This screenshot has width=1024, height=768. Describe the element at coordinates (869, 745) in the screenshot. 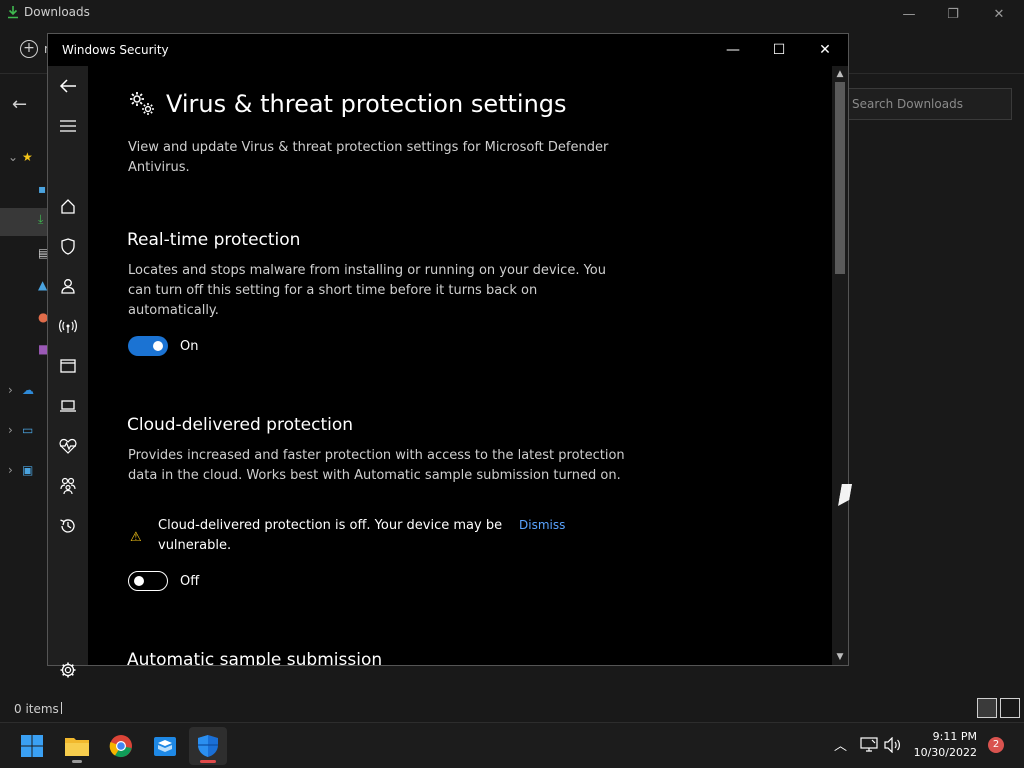

I see `network-status-icon` at that location.